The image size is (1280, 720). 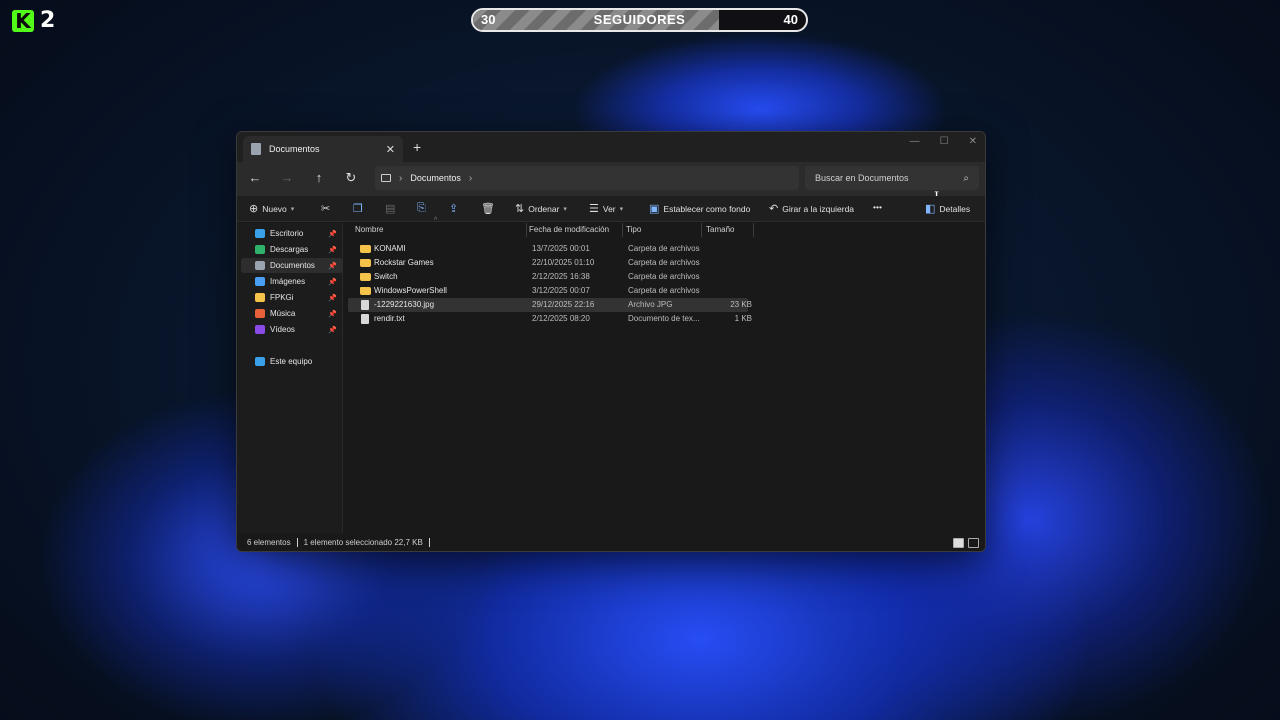 I want to click on maximize-button: ☐, so click(x=944, y=141).